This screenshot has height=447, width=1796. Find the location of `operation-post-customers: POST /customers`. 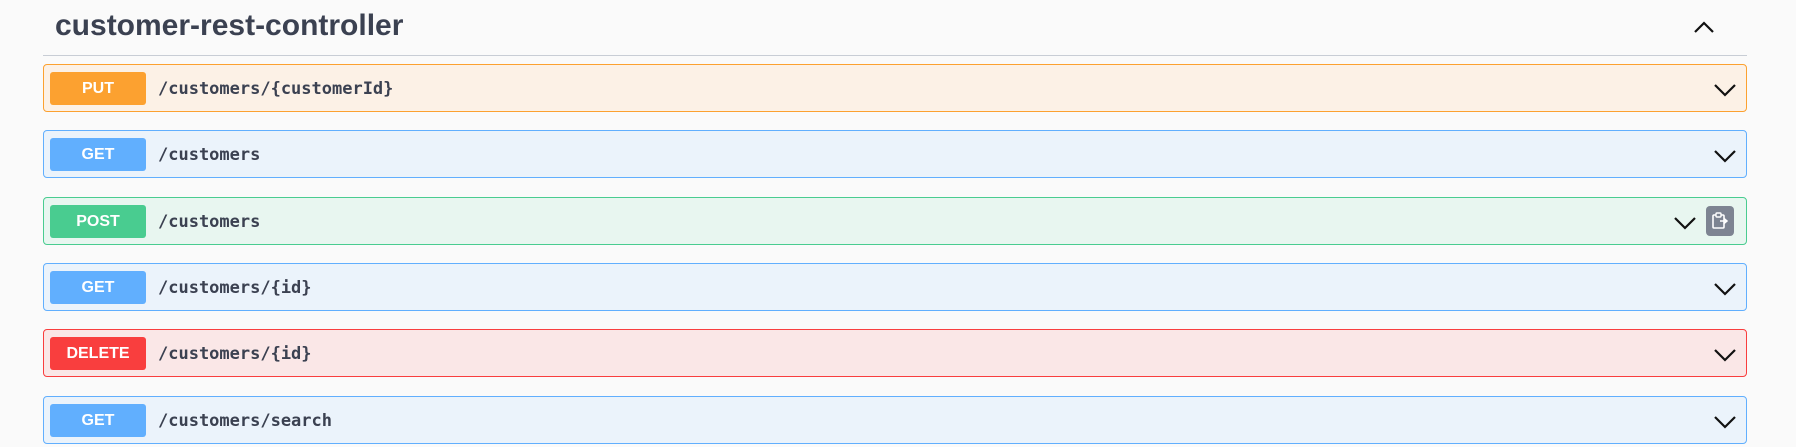

operation-post-customers: POST /customers is located at coordinates (895, 221).